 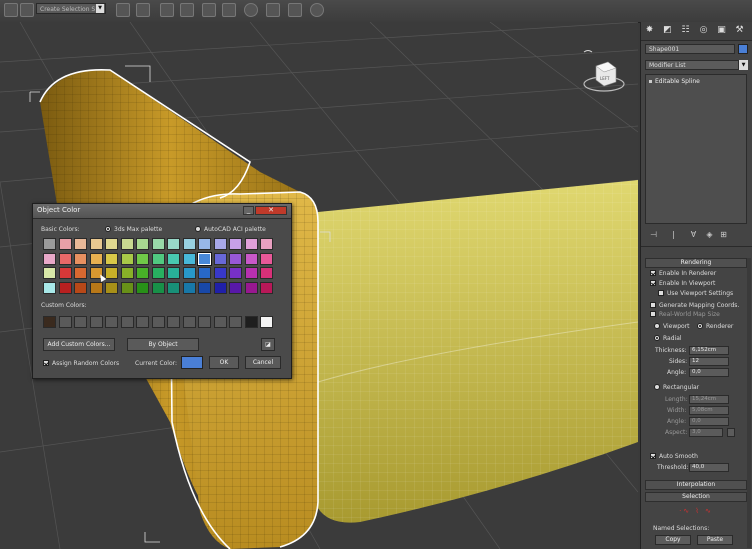 What do you see at coordinates (731, 432) in the screenshot?
I see `lock-aspect-icon` at bounding box center [731, 432].